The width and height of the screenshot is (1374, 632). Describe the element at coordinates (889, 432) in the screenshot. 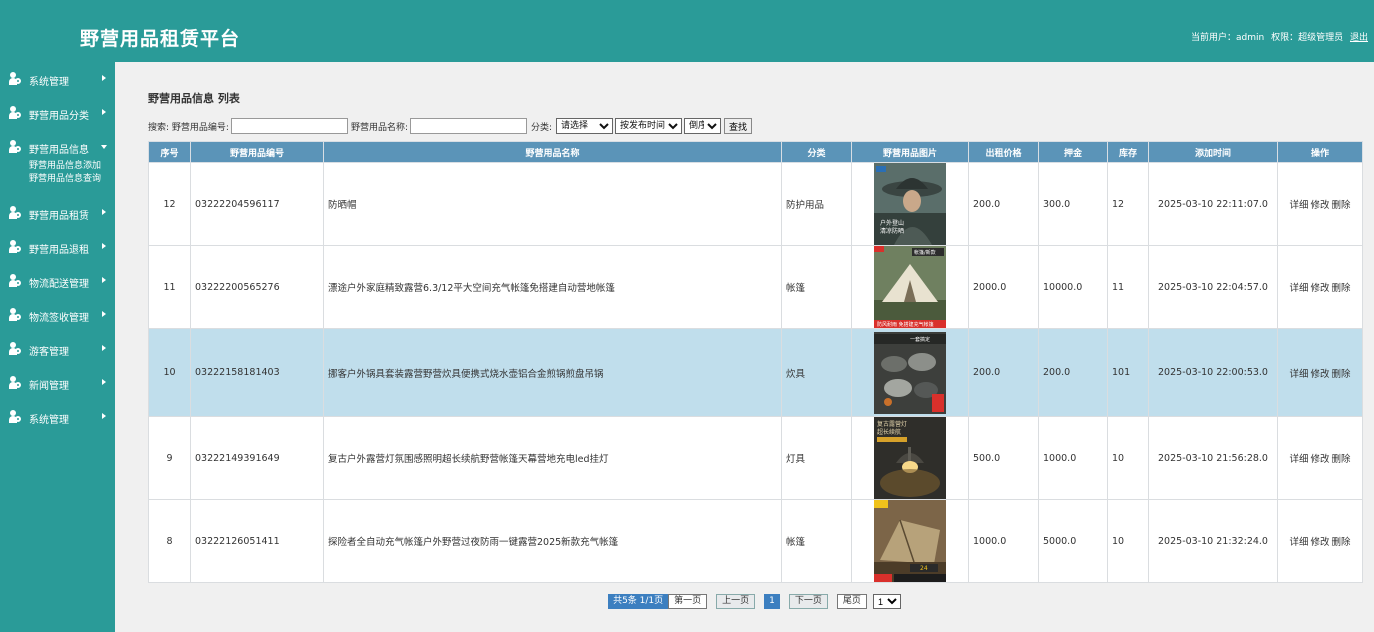

I see `svg-text: 超长续航` at that location.